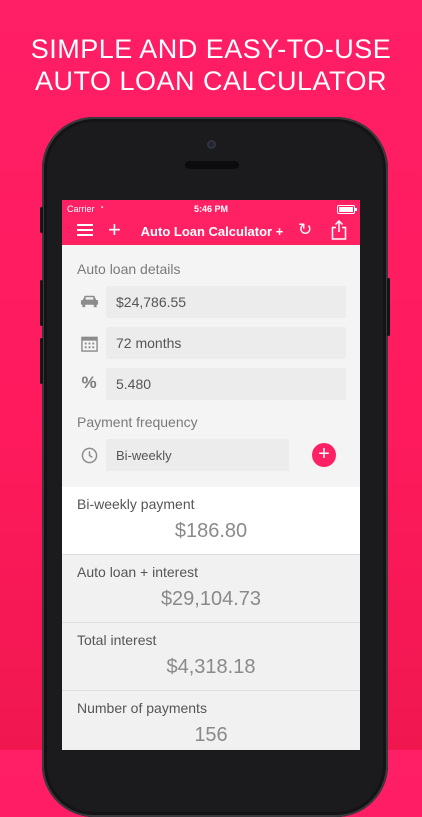 The image size is (422, 817). I want to click on result-value: 156, so click(211, 735).